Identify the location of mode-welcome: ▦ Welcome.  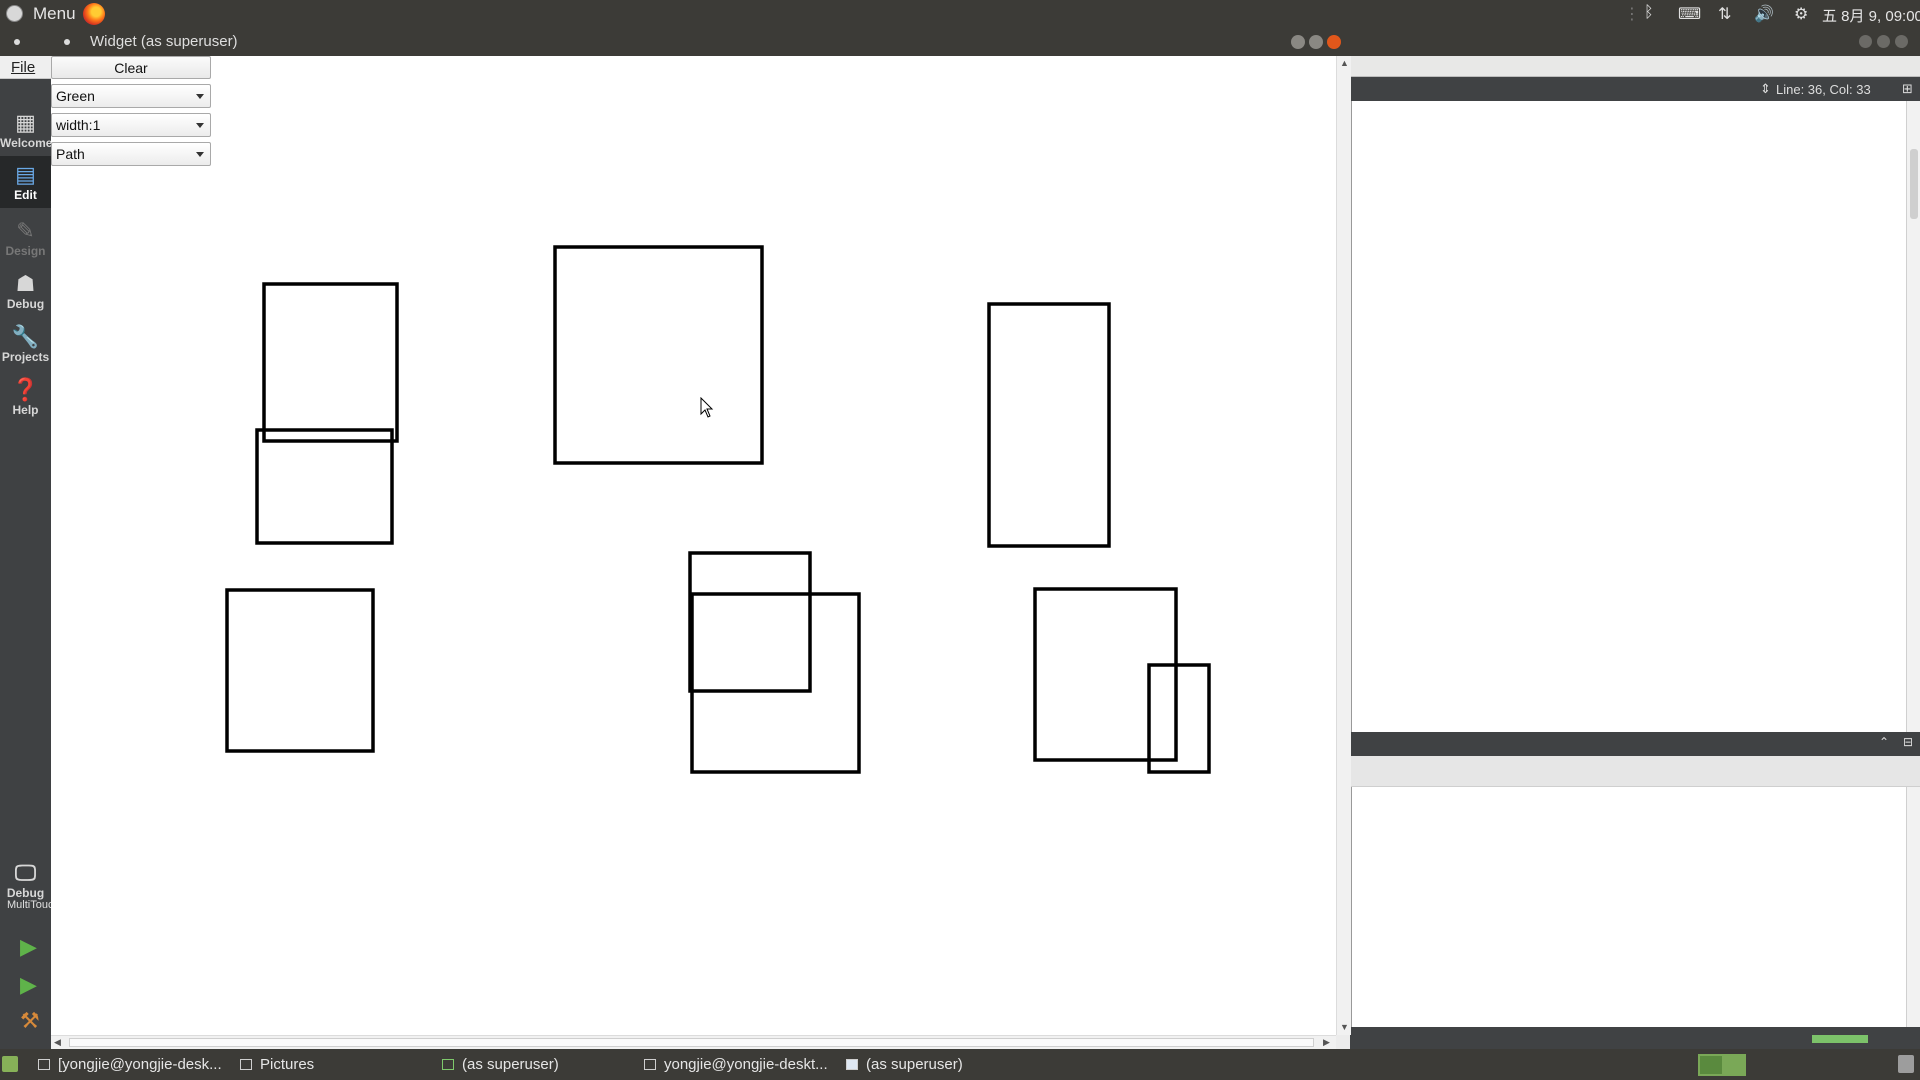
(25, 130).